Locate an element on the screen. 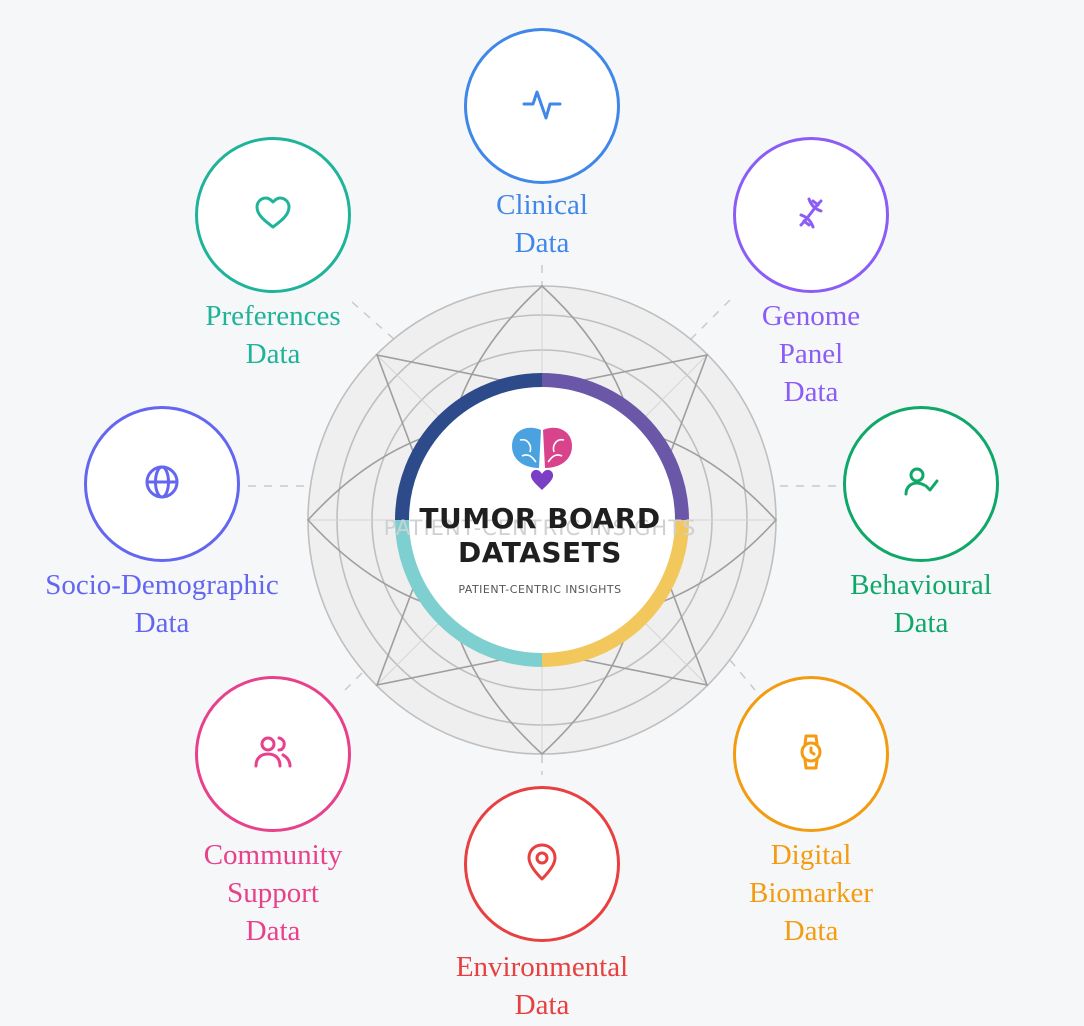 Image resolution: width=1084 pixels, height=1026 pixels. pulse-icon is located at coordinates (542, 106).